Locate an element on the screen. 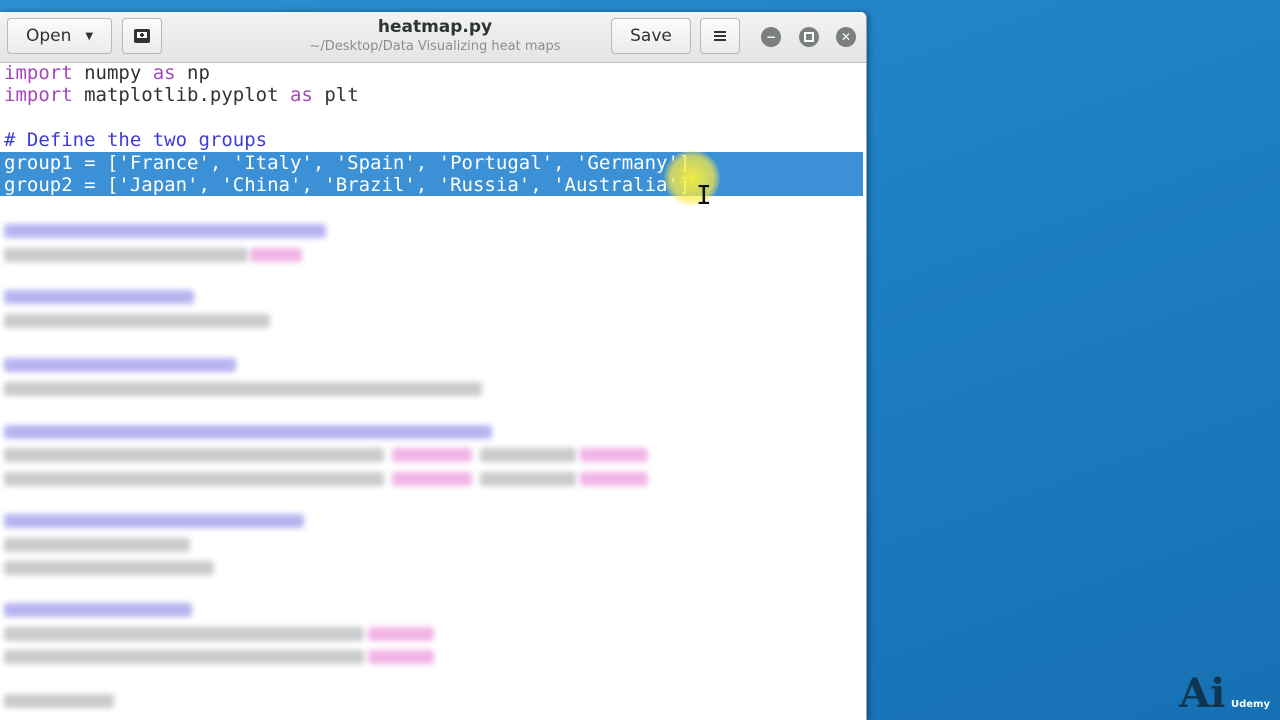 The width and height of the screenshot is (1280, 720). close-button: ✕ is located at coordinates (846, 37).